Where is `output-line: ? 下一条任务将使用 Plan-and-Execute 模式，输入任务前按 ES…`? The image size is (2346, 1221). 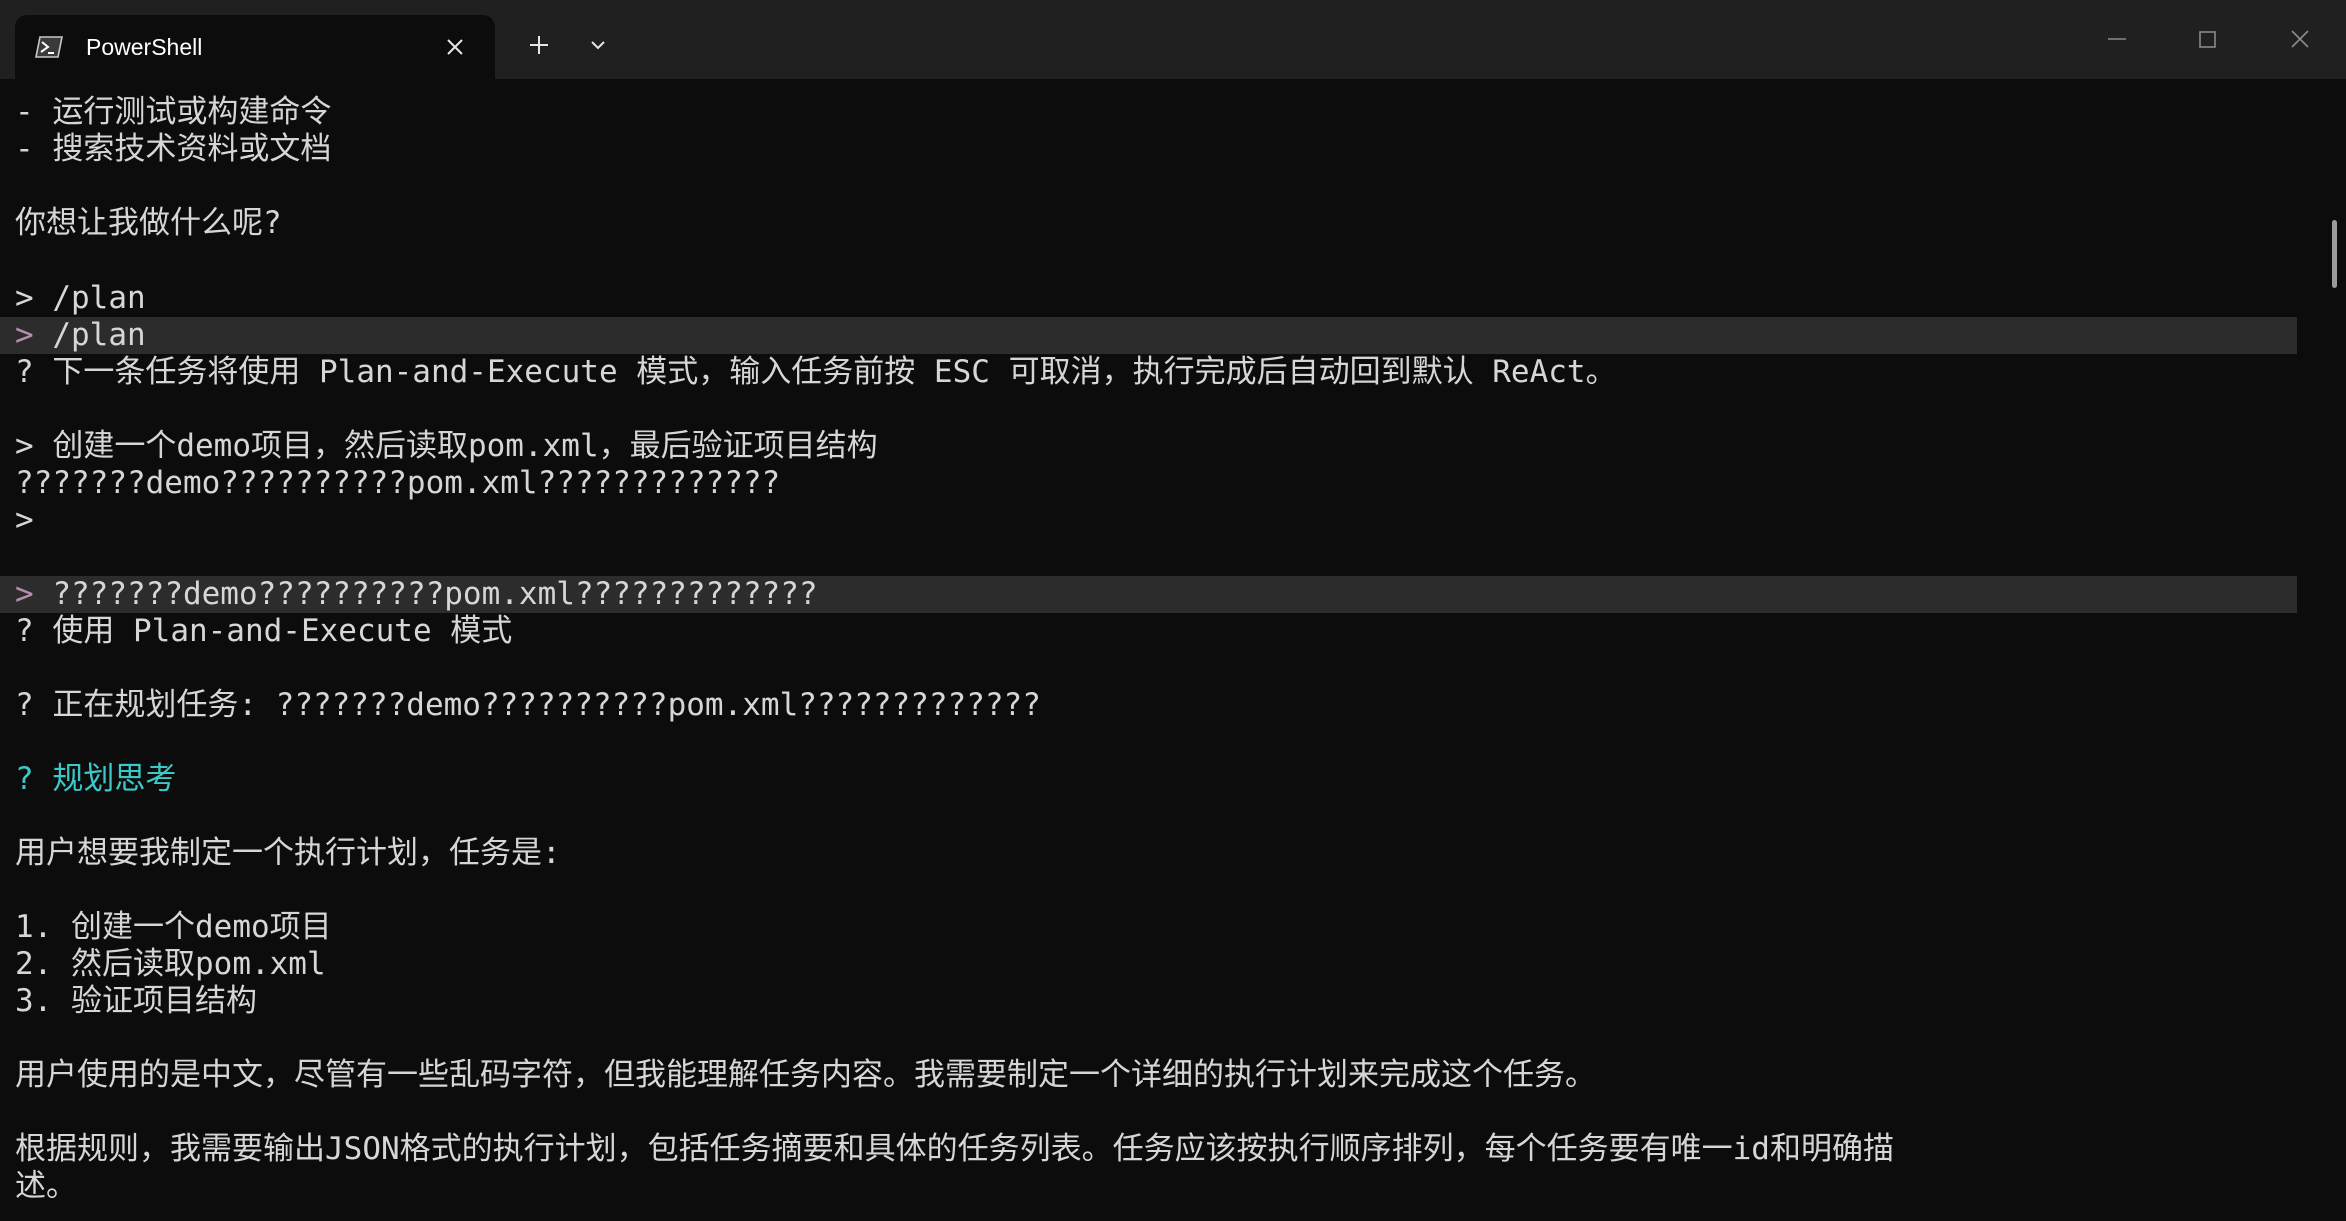 output-line: ? 下一条任务将使用 Plan-and-Execute 模式，输入任务前按 ES… is located at coordinates (816, 372).